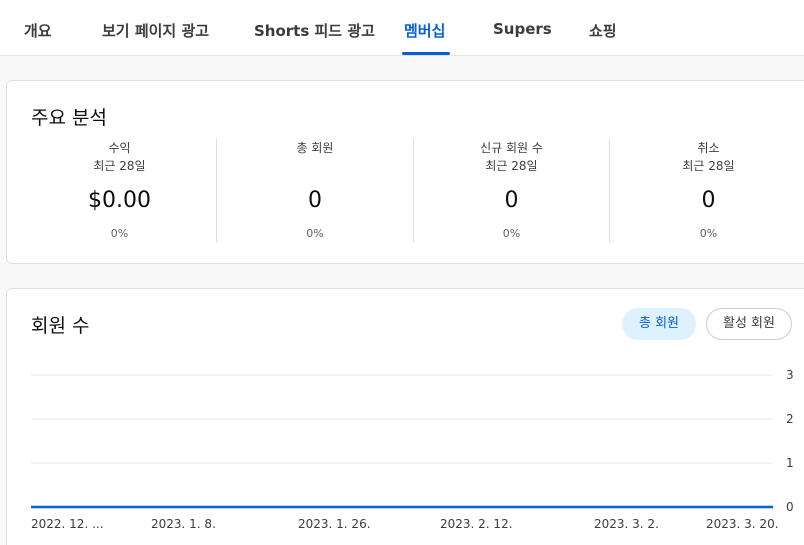 The image size is (804, 545). I want to click on chip-total-members: 총 회원, so click(659, 324).